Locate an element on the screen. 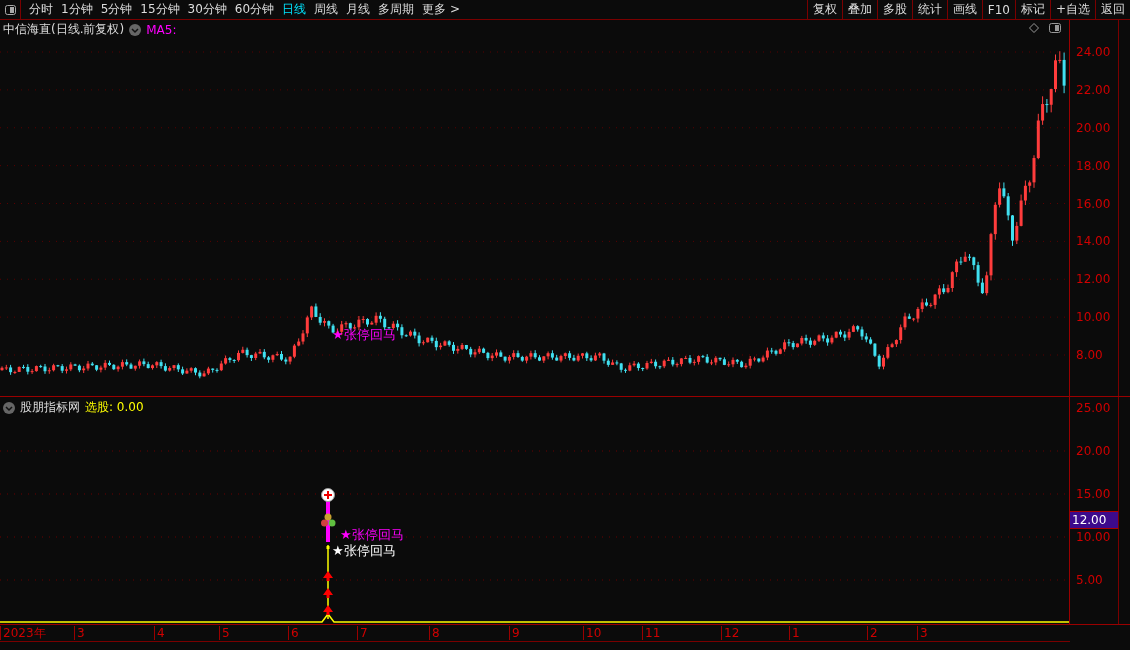  plus-circle-icon is located at coordinates (328, 495).